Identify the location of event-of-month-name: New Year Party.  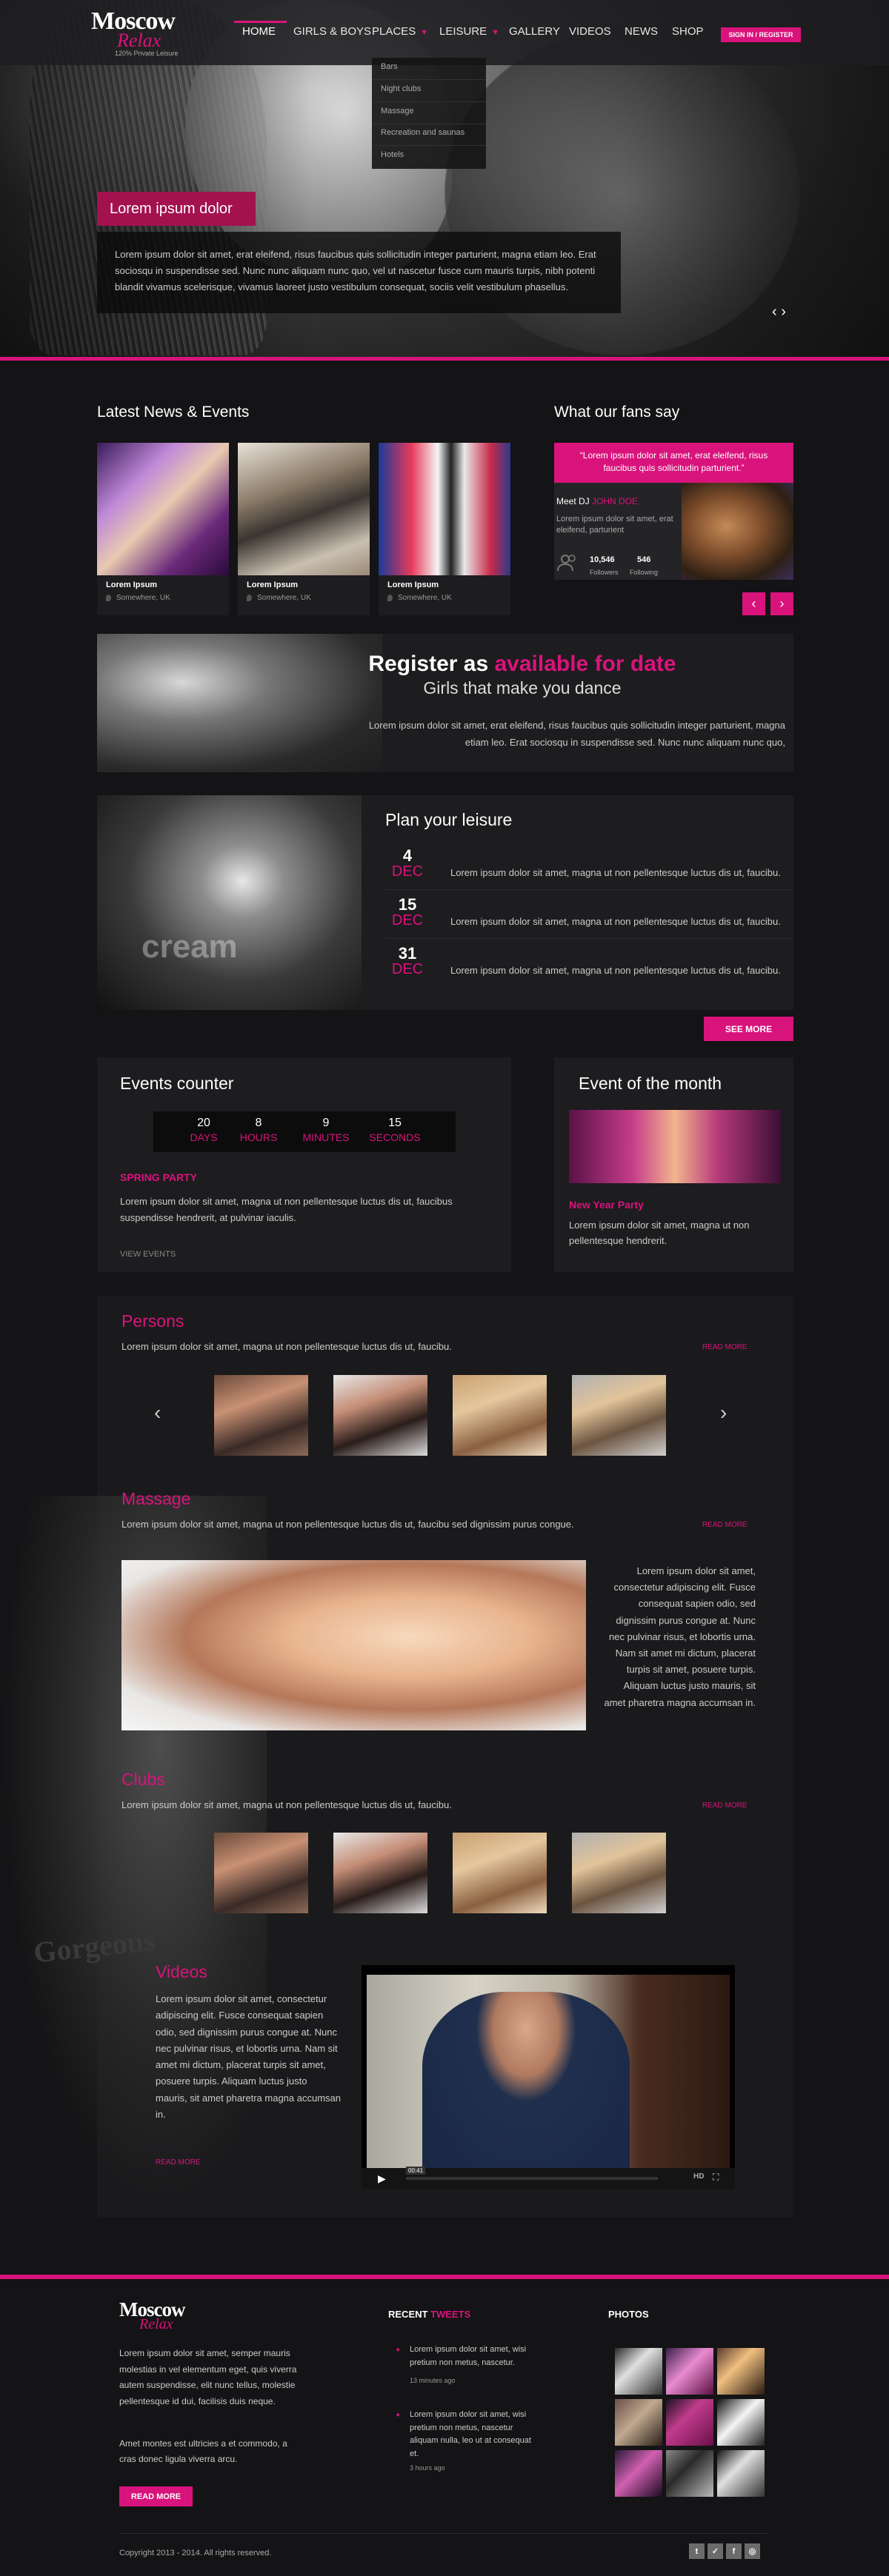
(606, 1205).